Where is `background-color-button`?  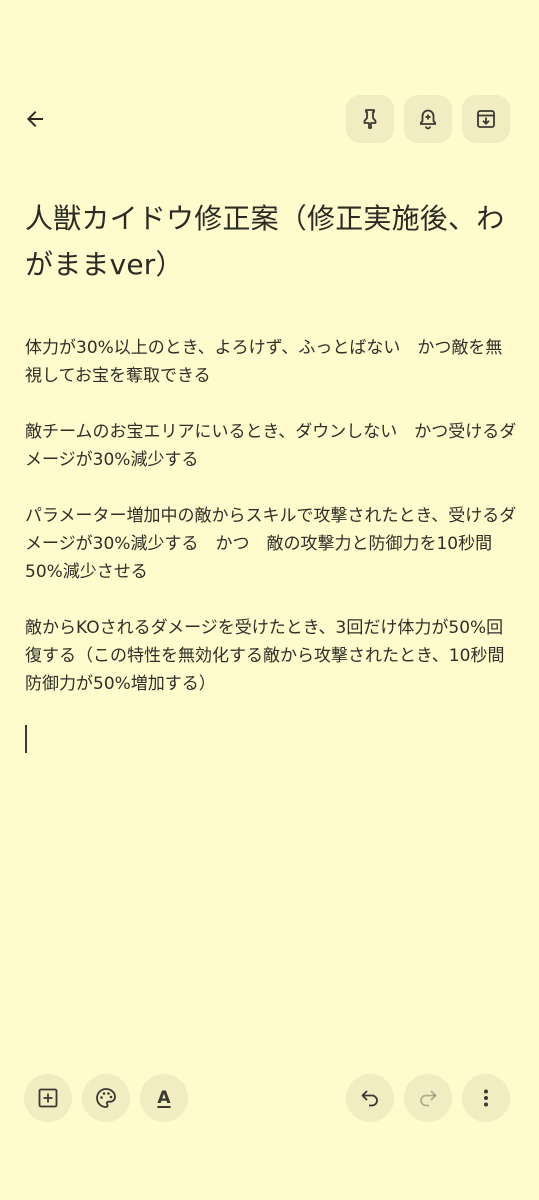
background-color-button is located at coordinates (106, 1098).